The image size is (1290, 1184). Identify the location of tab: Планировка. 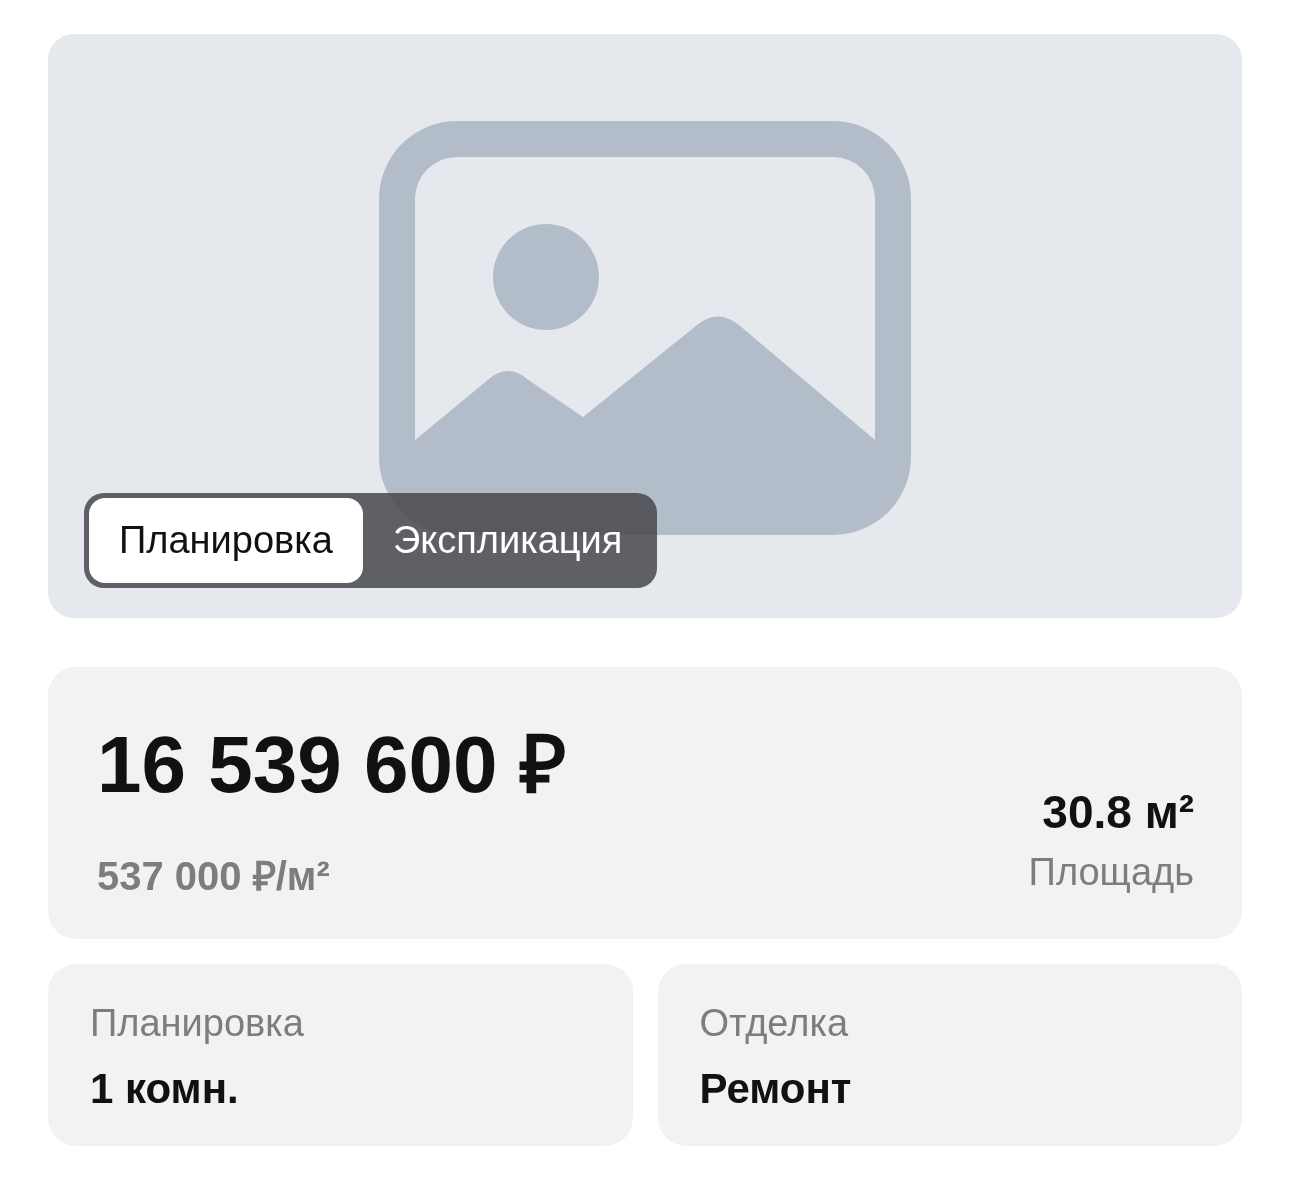
(226, 540).